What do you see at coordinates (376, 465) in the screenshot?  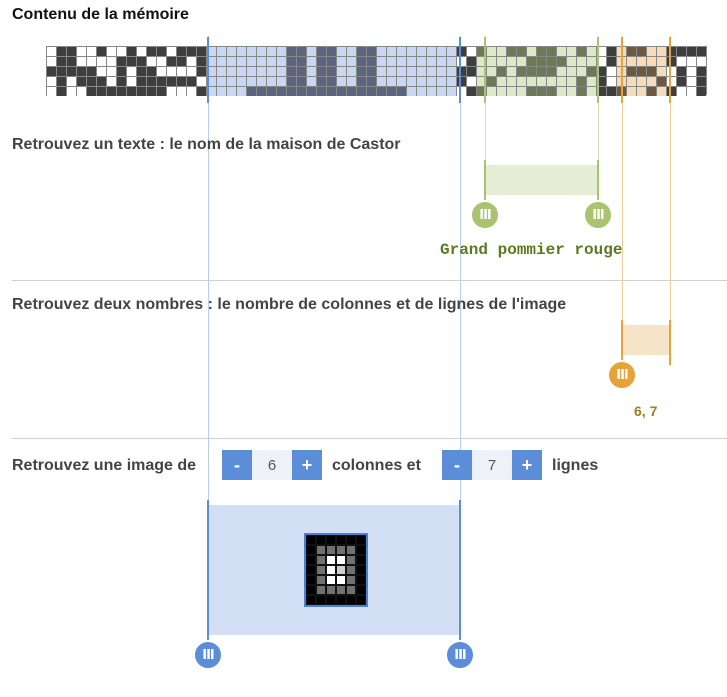 I see `image-section-label-middle: colonnes et` at bounding box center [376, 465].